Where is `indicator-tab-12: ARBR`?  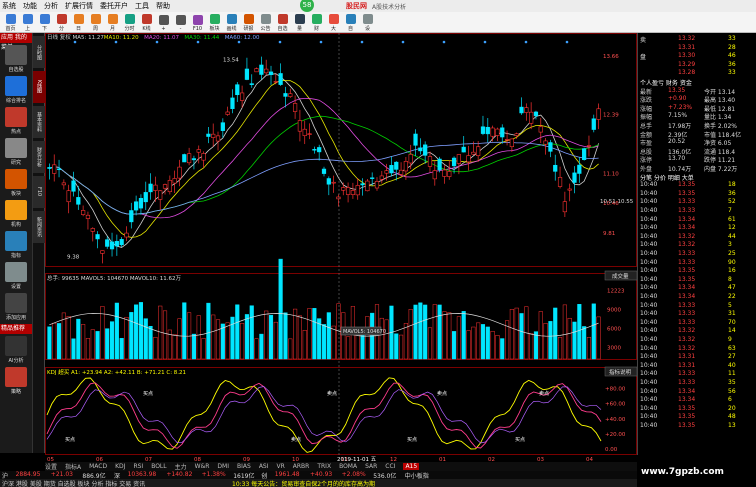
indicator-tab-12: ARBR is located at coordinates (301, 466).